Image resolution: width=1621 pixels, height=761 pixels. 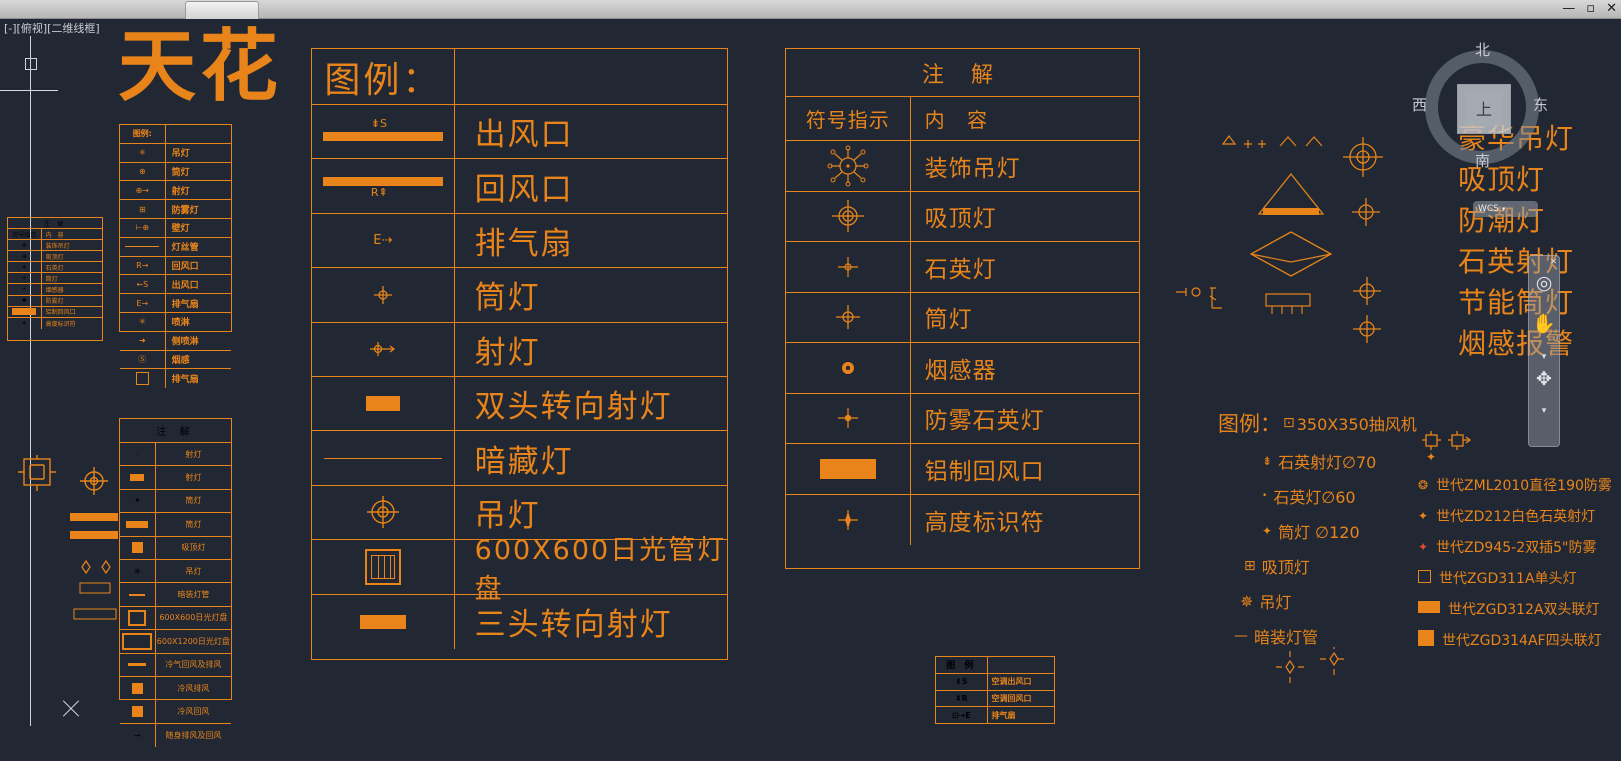 I want to click on downlight-icon, so click(x=848, y=317).